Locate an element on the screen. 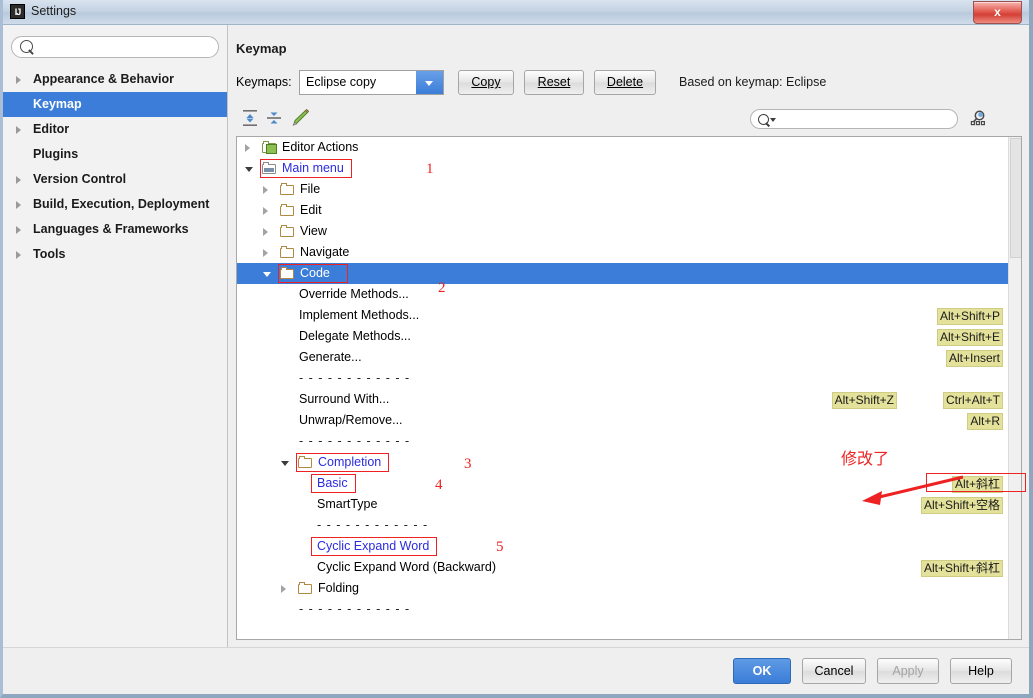 This screenshot has width=1033, height=698. shortcut-badge: Alt+Shift+斜杠 is located at coordinates (961, 568).